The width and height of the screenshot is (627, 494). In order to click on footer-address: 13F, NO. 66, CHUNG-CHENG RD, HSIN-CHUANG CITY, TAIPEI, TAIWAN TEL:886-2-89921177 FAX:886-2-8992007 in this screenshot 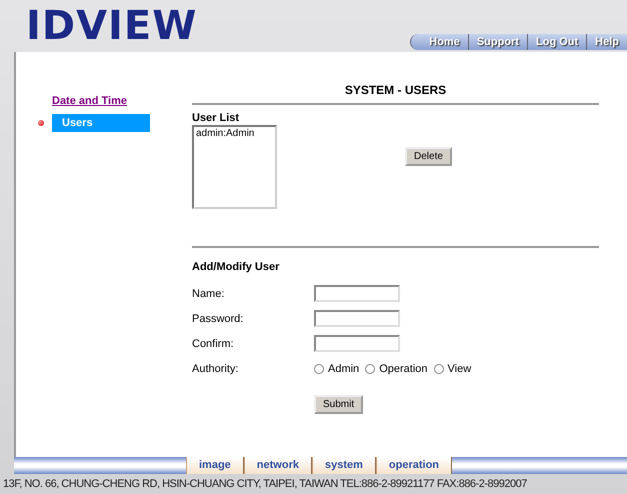, I will do `click(265, 484)`.